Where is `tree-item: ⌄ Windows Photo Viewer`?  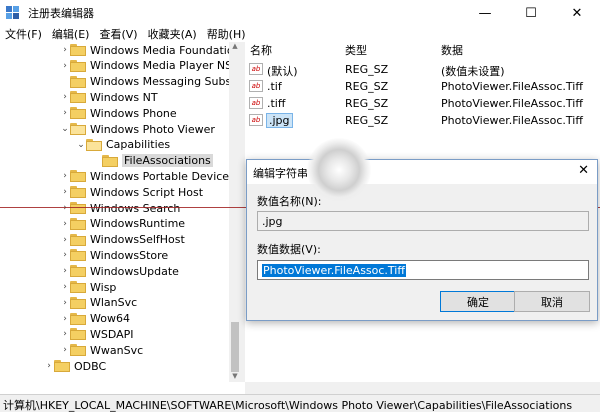 tree-item: ⌄ Windows Photo Viewer is located at coordinates (137, 129).